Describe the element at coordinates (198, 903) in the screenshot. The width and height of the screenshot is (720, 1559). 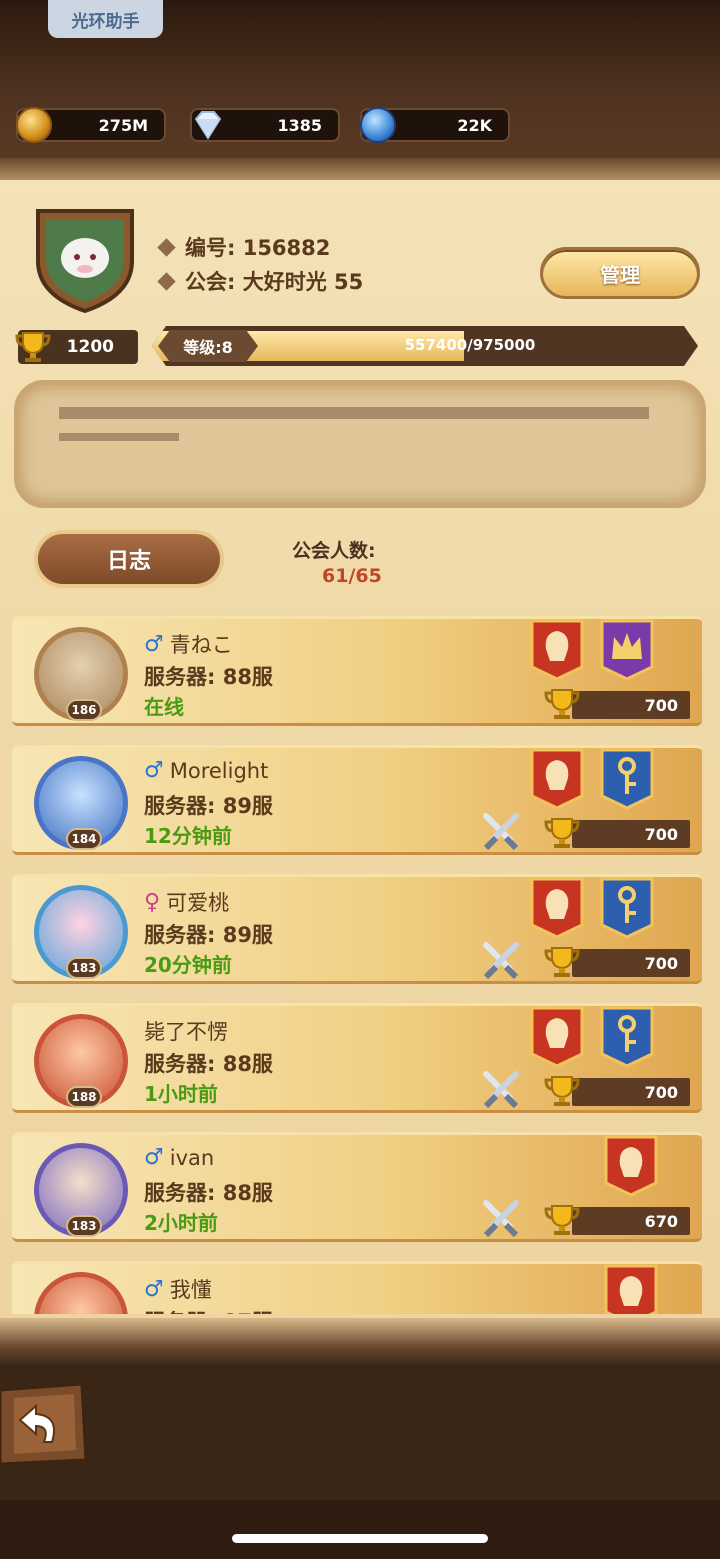
I see `member-name: 可爱桃` at that location.